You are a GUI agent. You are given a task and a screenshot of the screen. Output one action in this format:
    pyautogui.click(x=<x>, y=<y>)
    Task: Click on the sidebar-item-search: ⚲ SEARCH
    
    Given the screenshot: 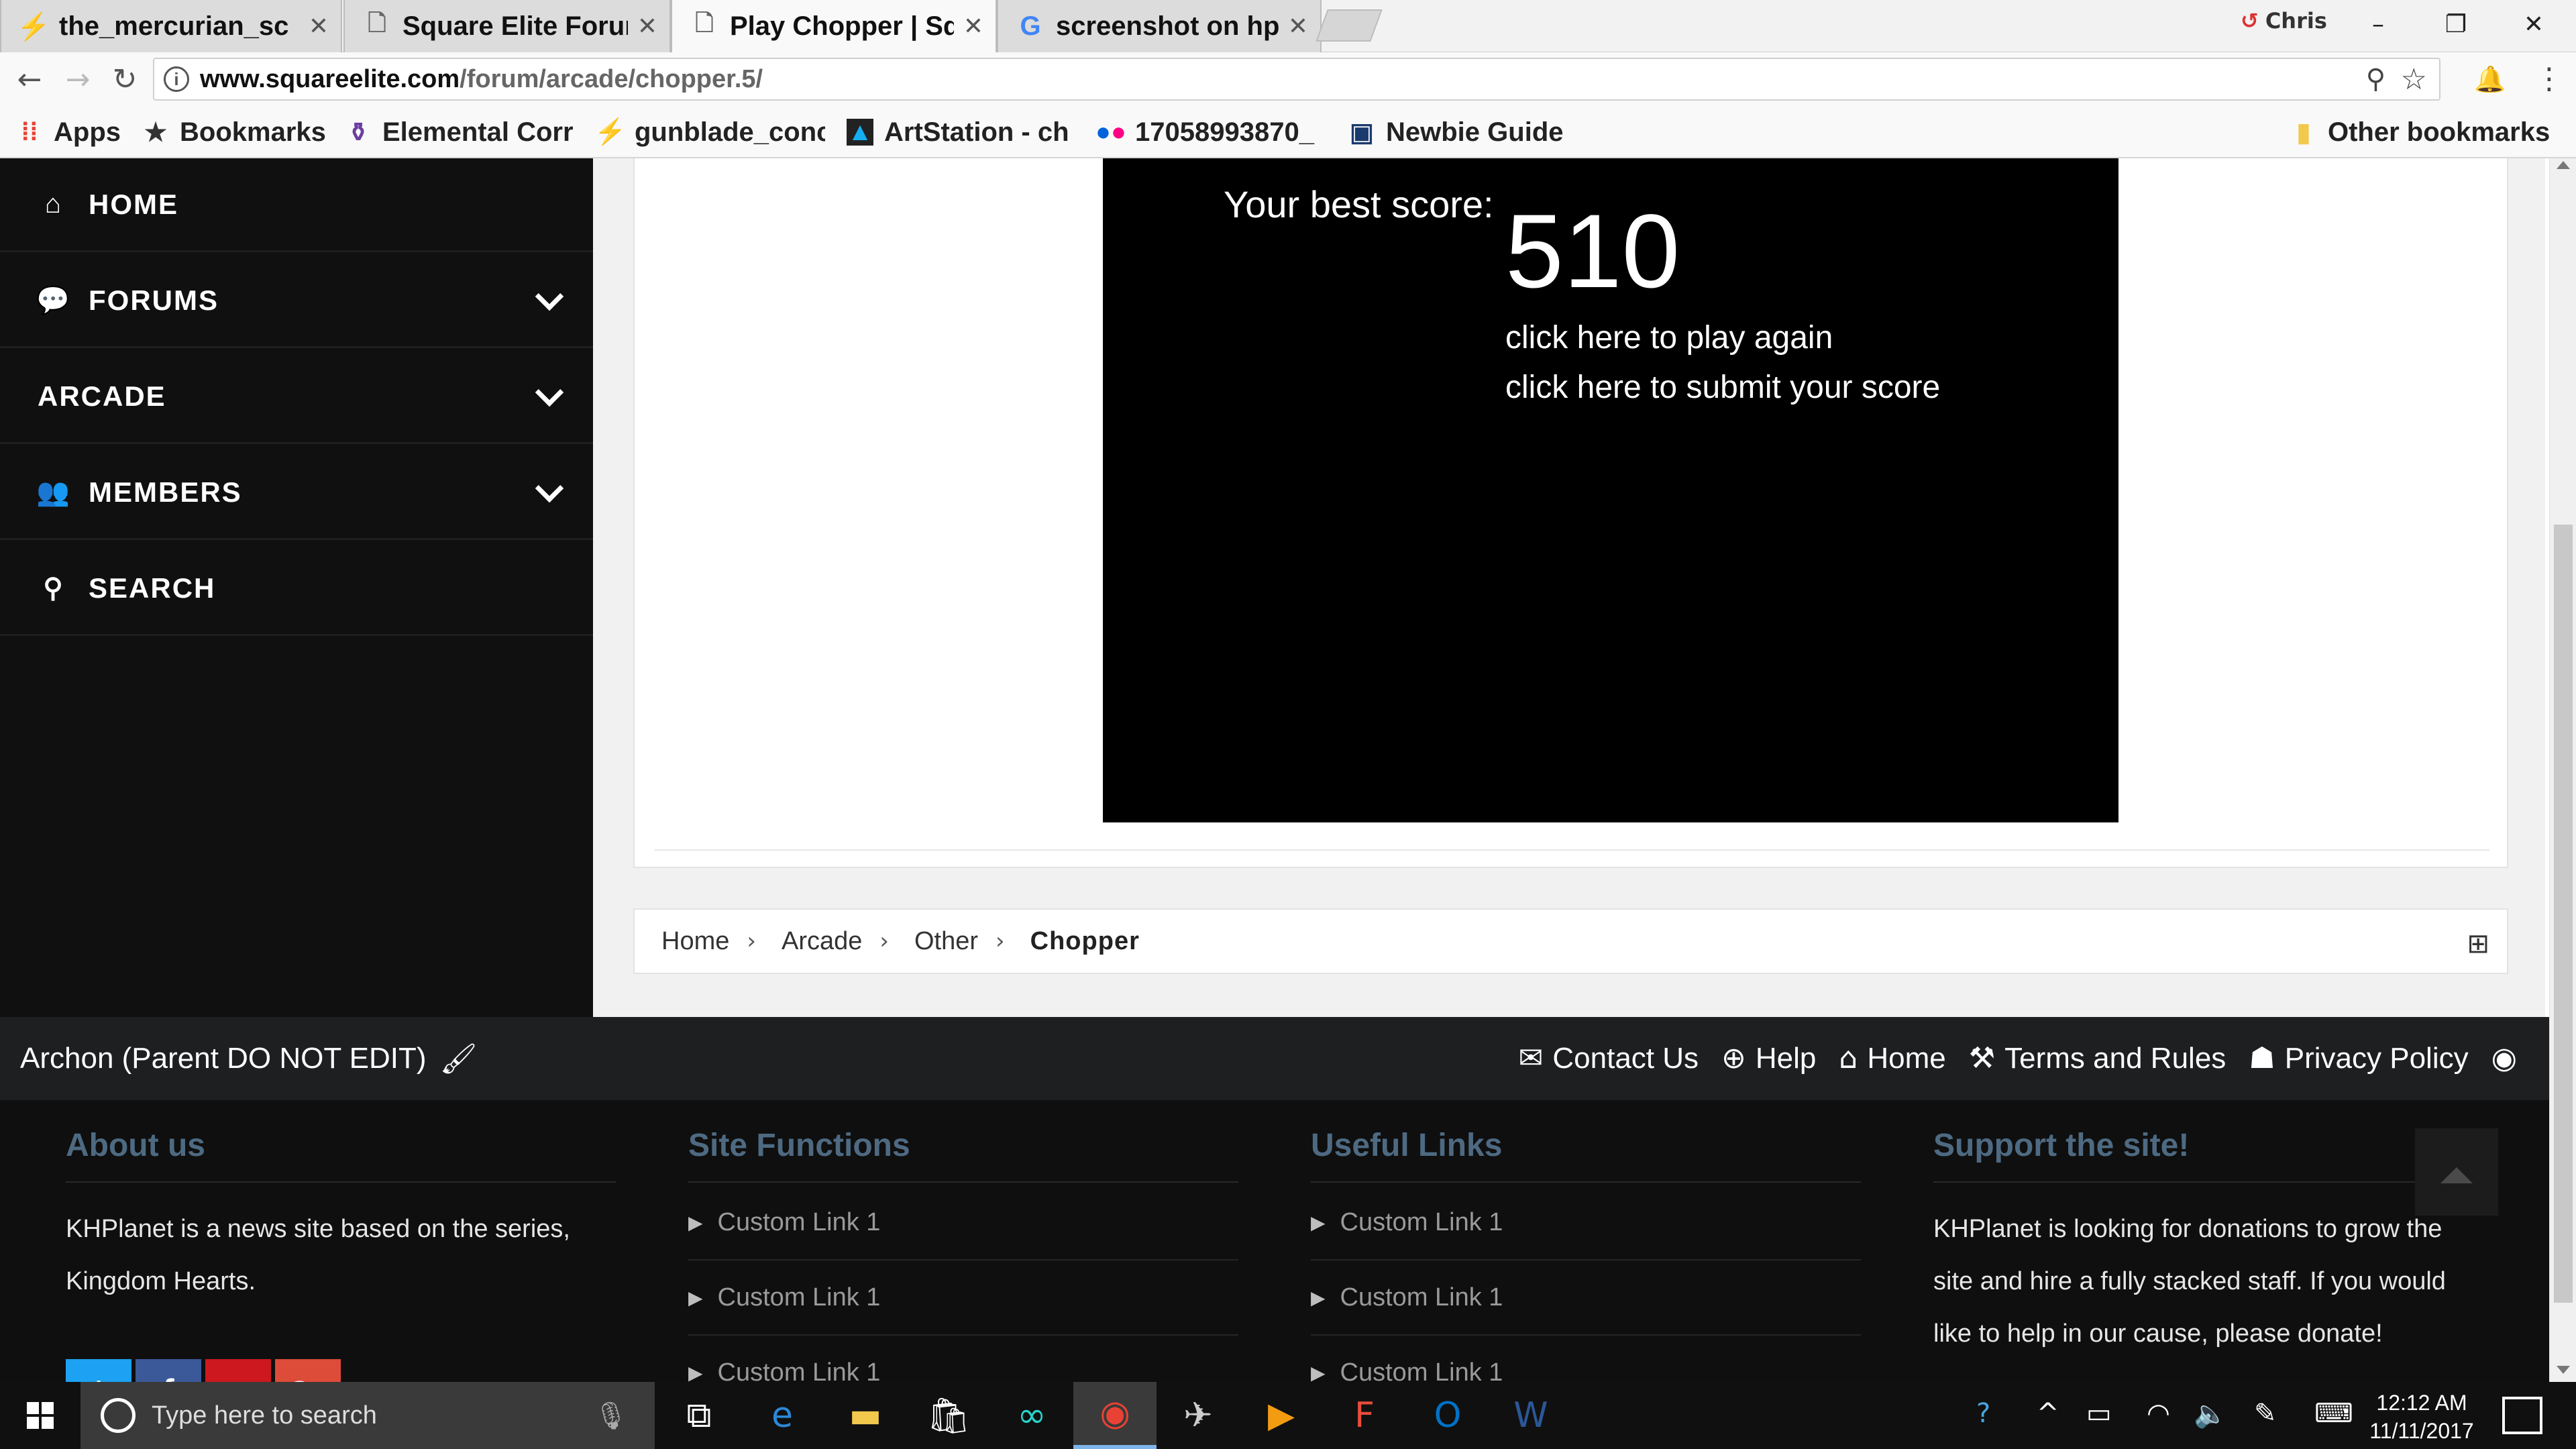 What is the action you would take?
    pyautogui.click(x=296, y=589)
    